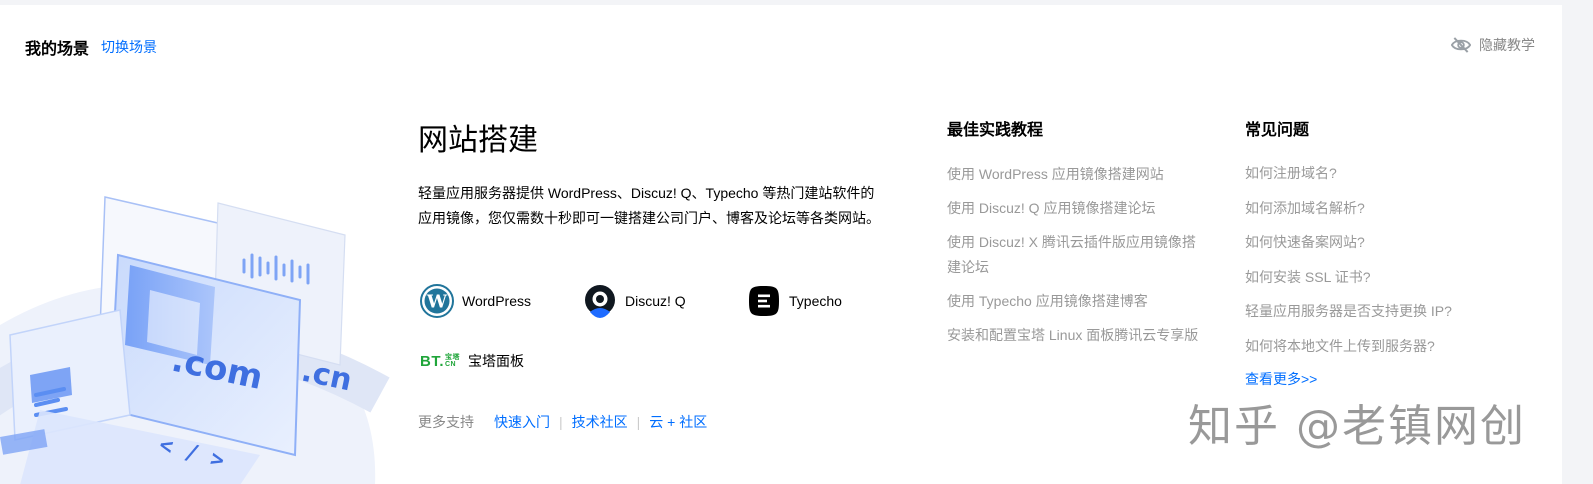 The height and width of the screenshot is (484, 1593). I want to click on tutorials-title: 最佳实践教程, so click(995, 130).